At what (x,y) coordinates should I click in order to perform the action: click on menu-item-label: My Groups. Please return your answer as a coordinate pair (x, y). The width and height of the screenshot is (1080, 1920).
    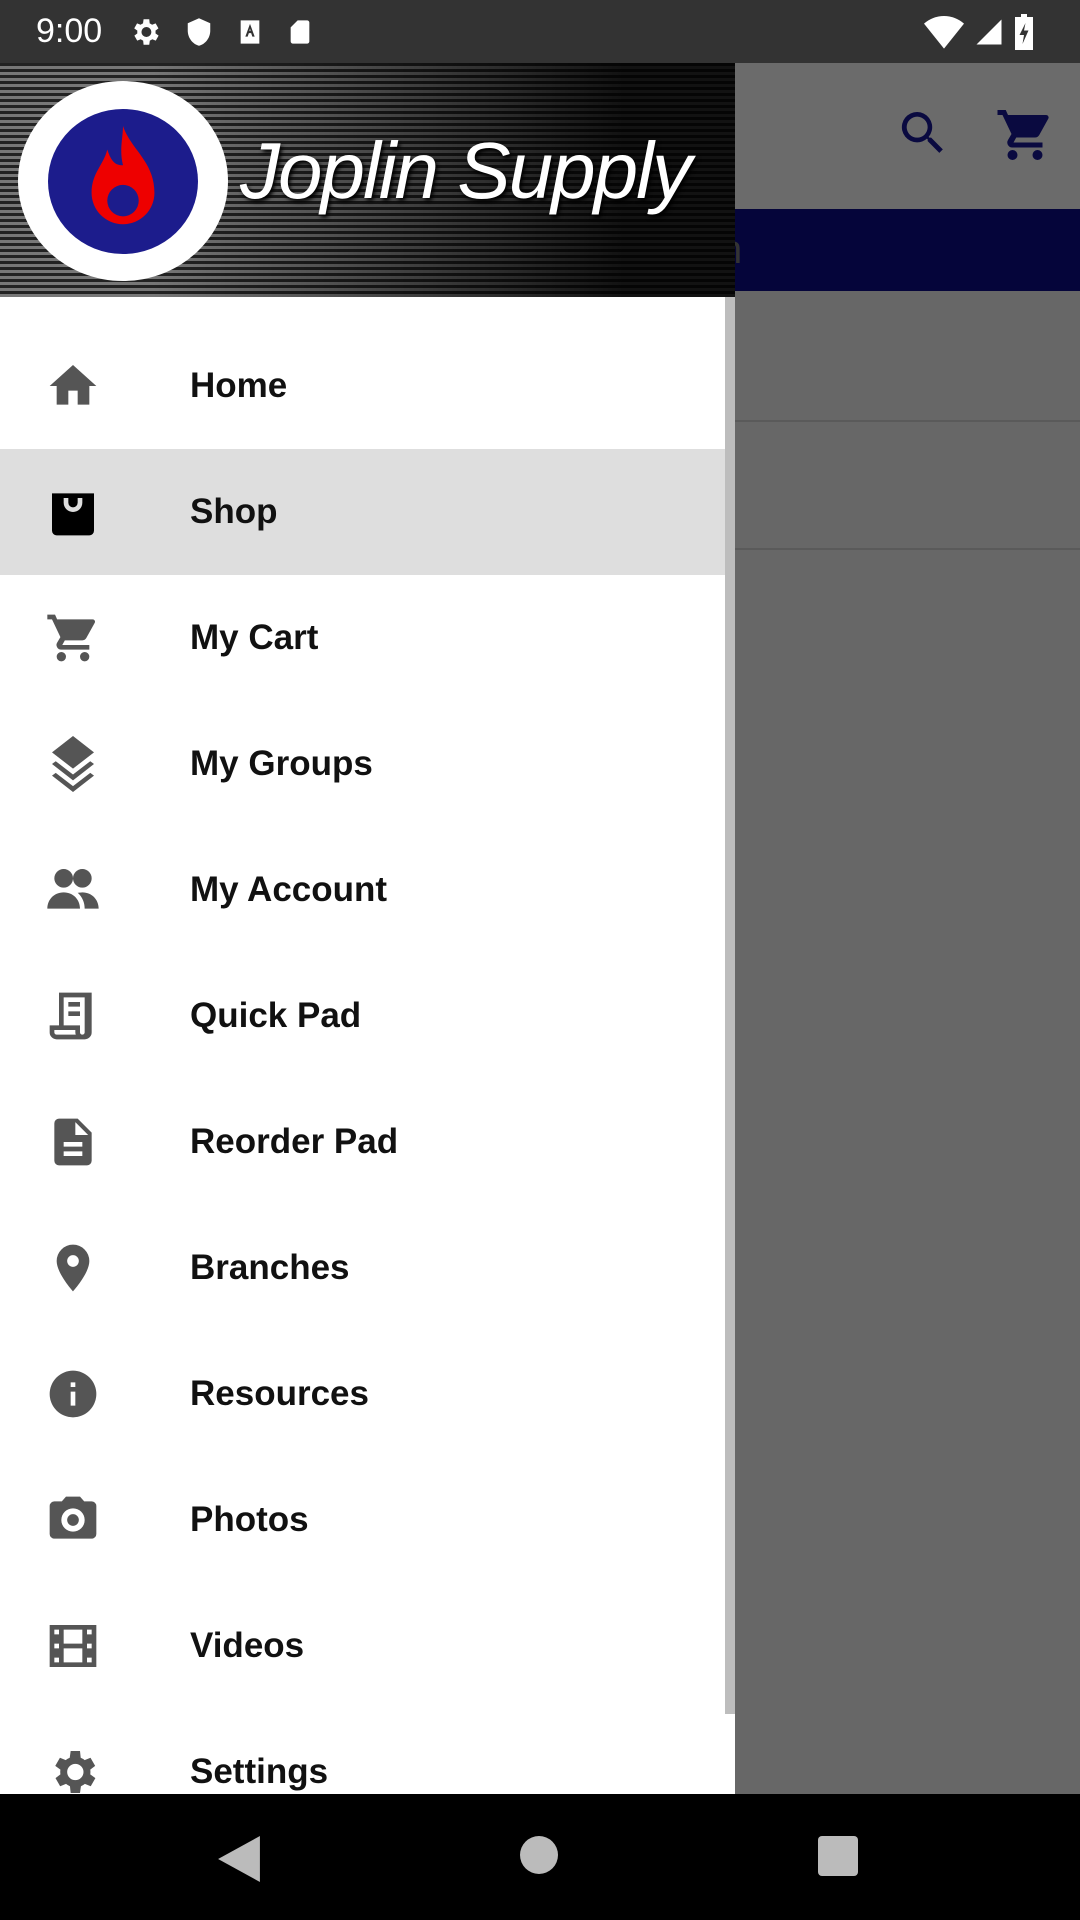
    Looking at the image, I should click on (281, 763).